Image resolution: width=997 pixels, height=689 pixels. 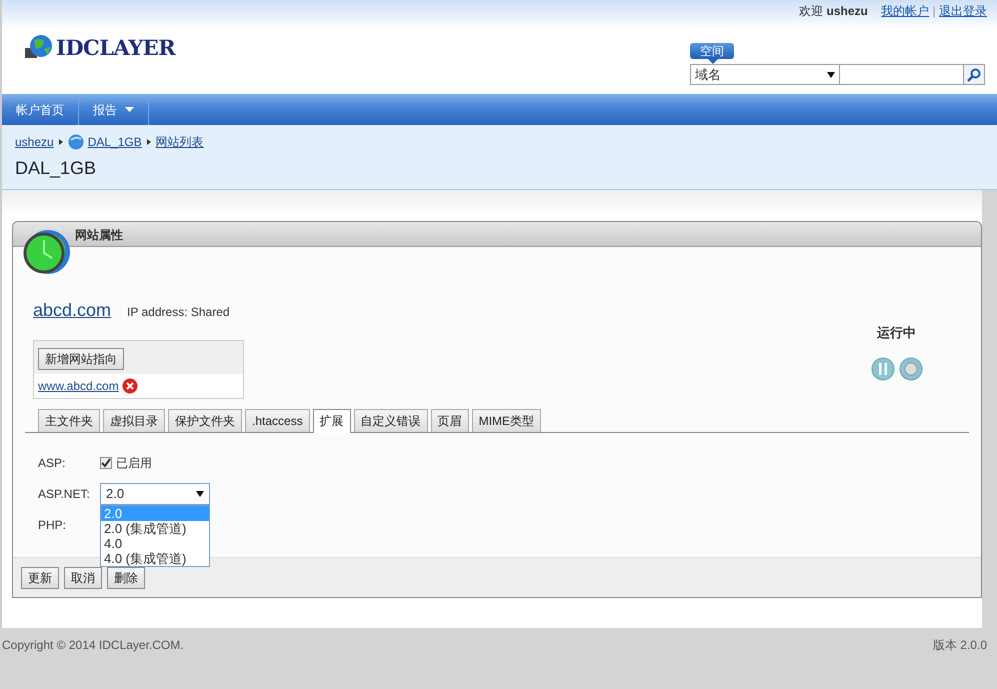 I want to click on tab: 虚拟目录, so click(x=134, y=420).